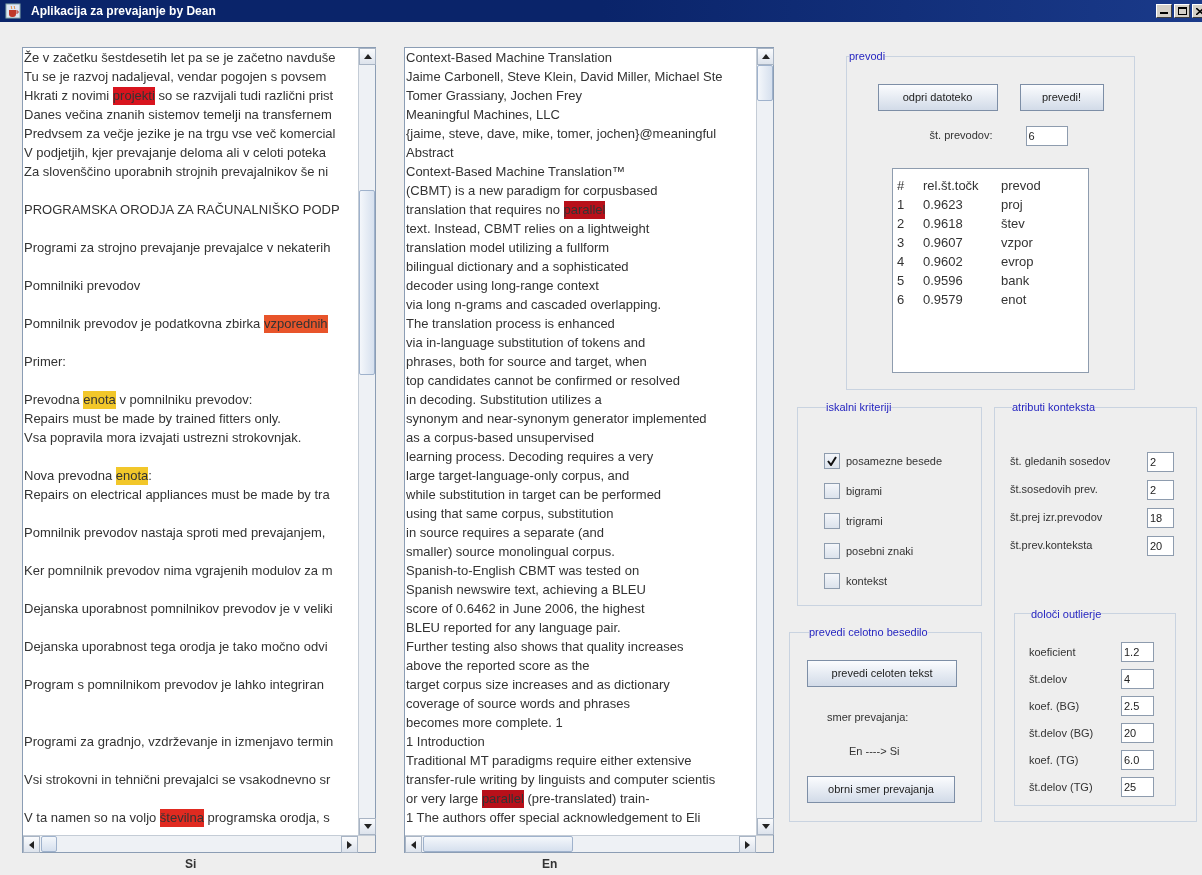 The image size is (1202, 875). Describe the element at coordinates (937, 97) in the screenshot. I see `open-file-button: odpri datoteko` at that location.